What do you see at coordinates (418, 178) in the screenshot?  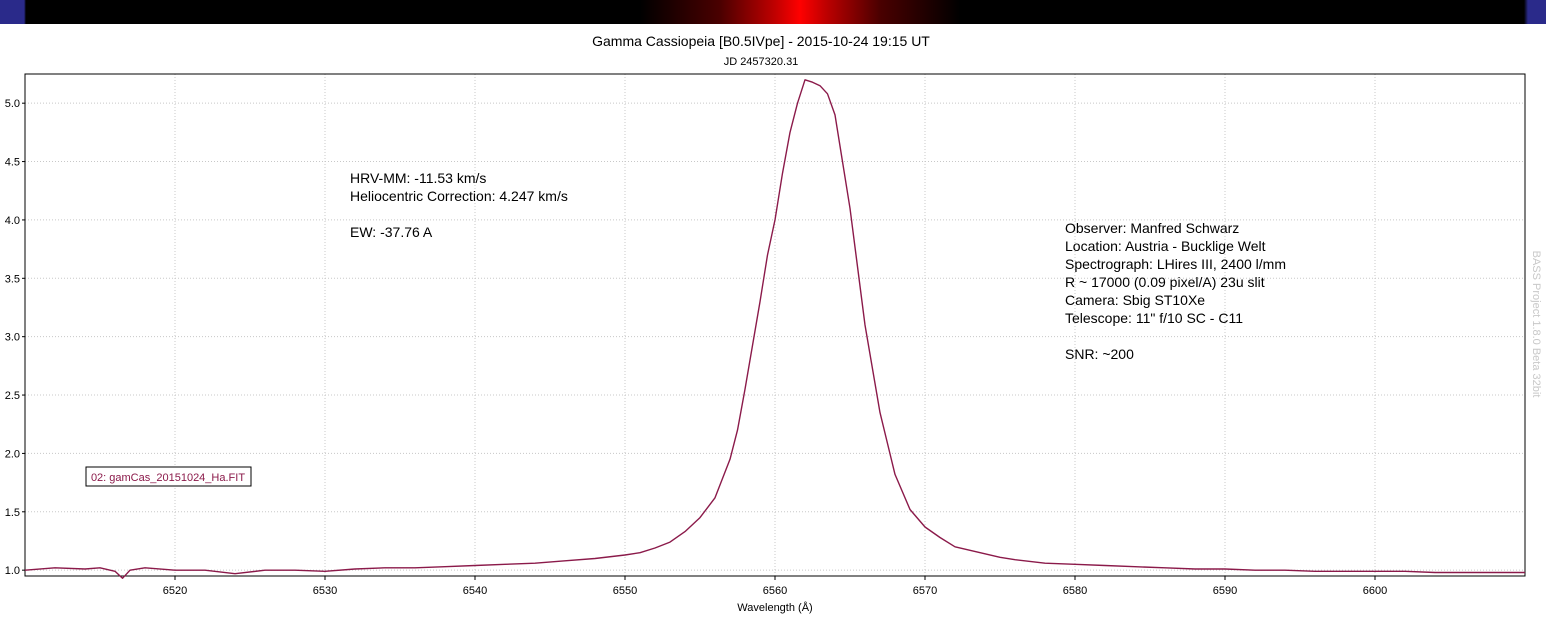 I see `annotation-left-line: HRV-MM: -11.53 km/s` at bounding box center [418, 178].